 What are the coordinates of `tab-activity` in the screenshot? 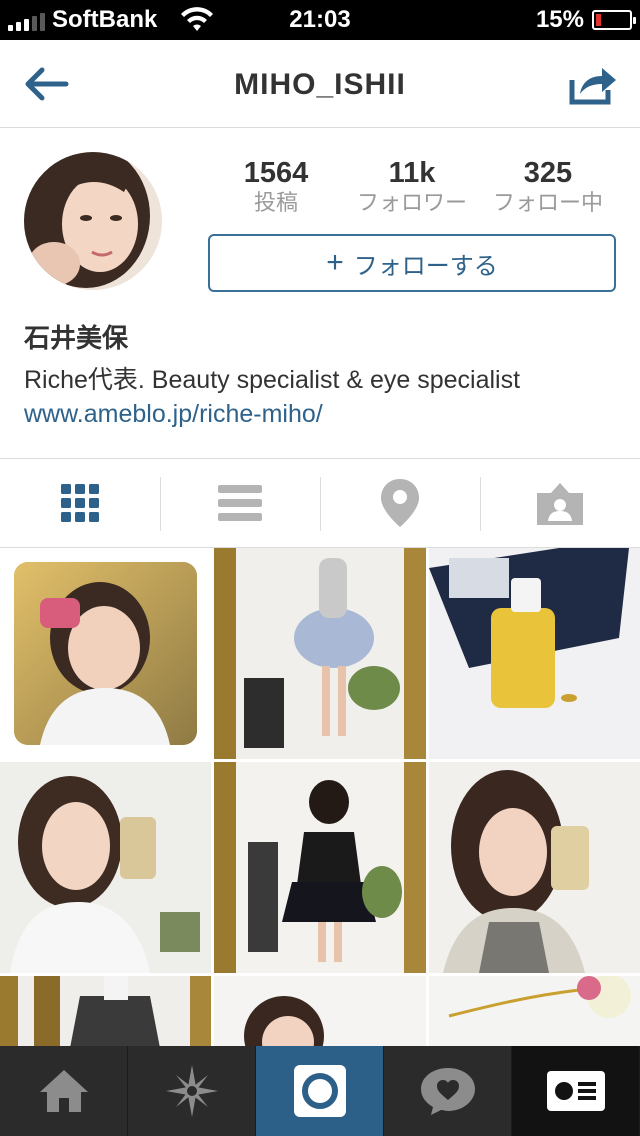 It's located at (448, 1091).